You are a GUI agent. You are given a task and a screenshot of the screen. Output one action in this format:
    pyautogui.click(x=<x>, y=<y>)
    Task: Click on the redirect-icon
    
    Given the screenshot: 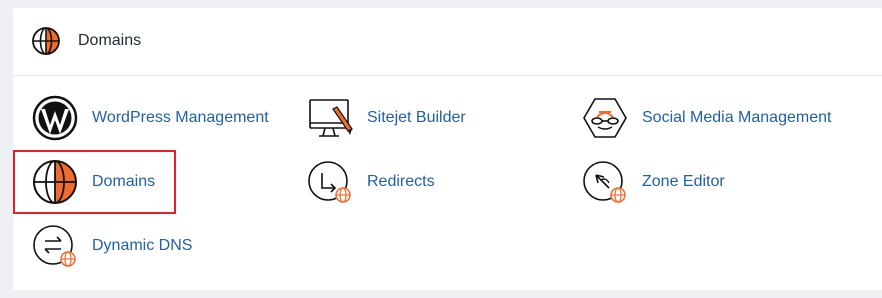 What is the action you would take?
    pyautogui.click(x=329, y=182)
    